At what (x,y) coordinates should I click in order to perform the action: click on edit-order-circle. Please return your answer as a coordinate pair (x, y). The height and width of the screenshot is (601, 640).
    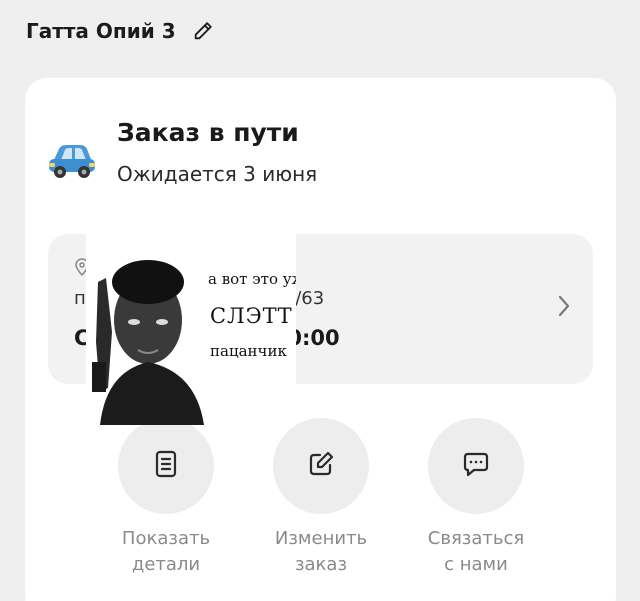
    Looking at the image, I should click on (321, 466).